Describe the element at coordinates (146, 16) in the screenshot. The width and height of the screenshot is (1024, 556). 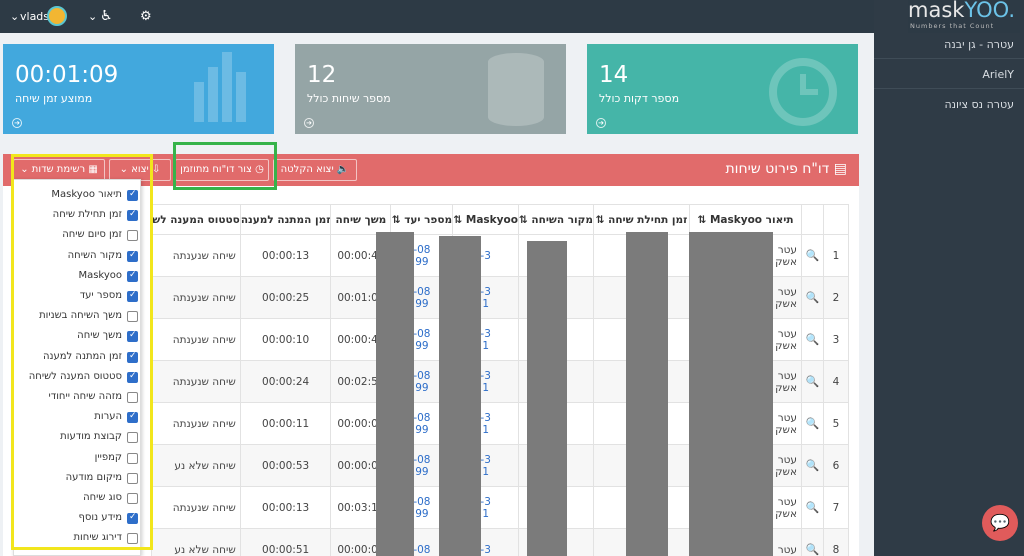
I see `gear-icon: ⚙` at that location.